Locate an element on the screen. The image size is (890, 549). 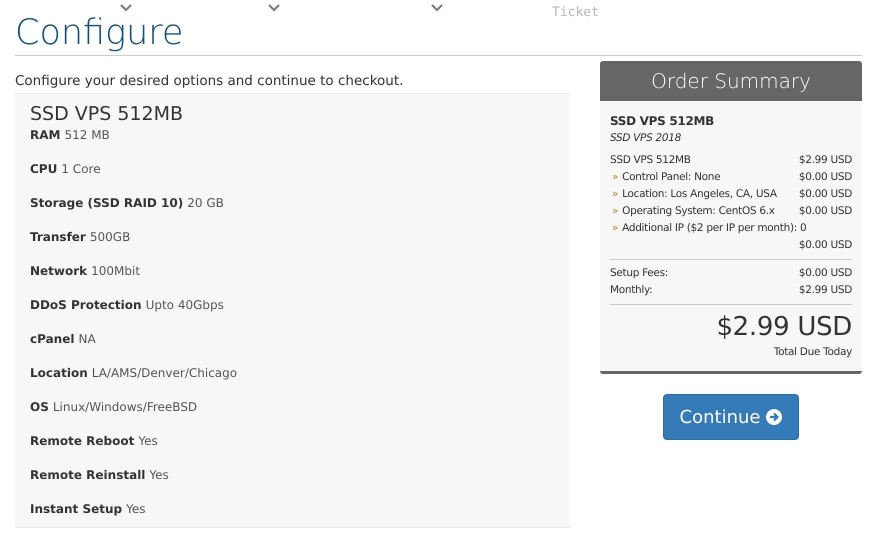
line-amount: $2.99 USD is located at coordinates (825, 160).